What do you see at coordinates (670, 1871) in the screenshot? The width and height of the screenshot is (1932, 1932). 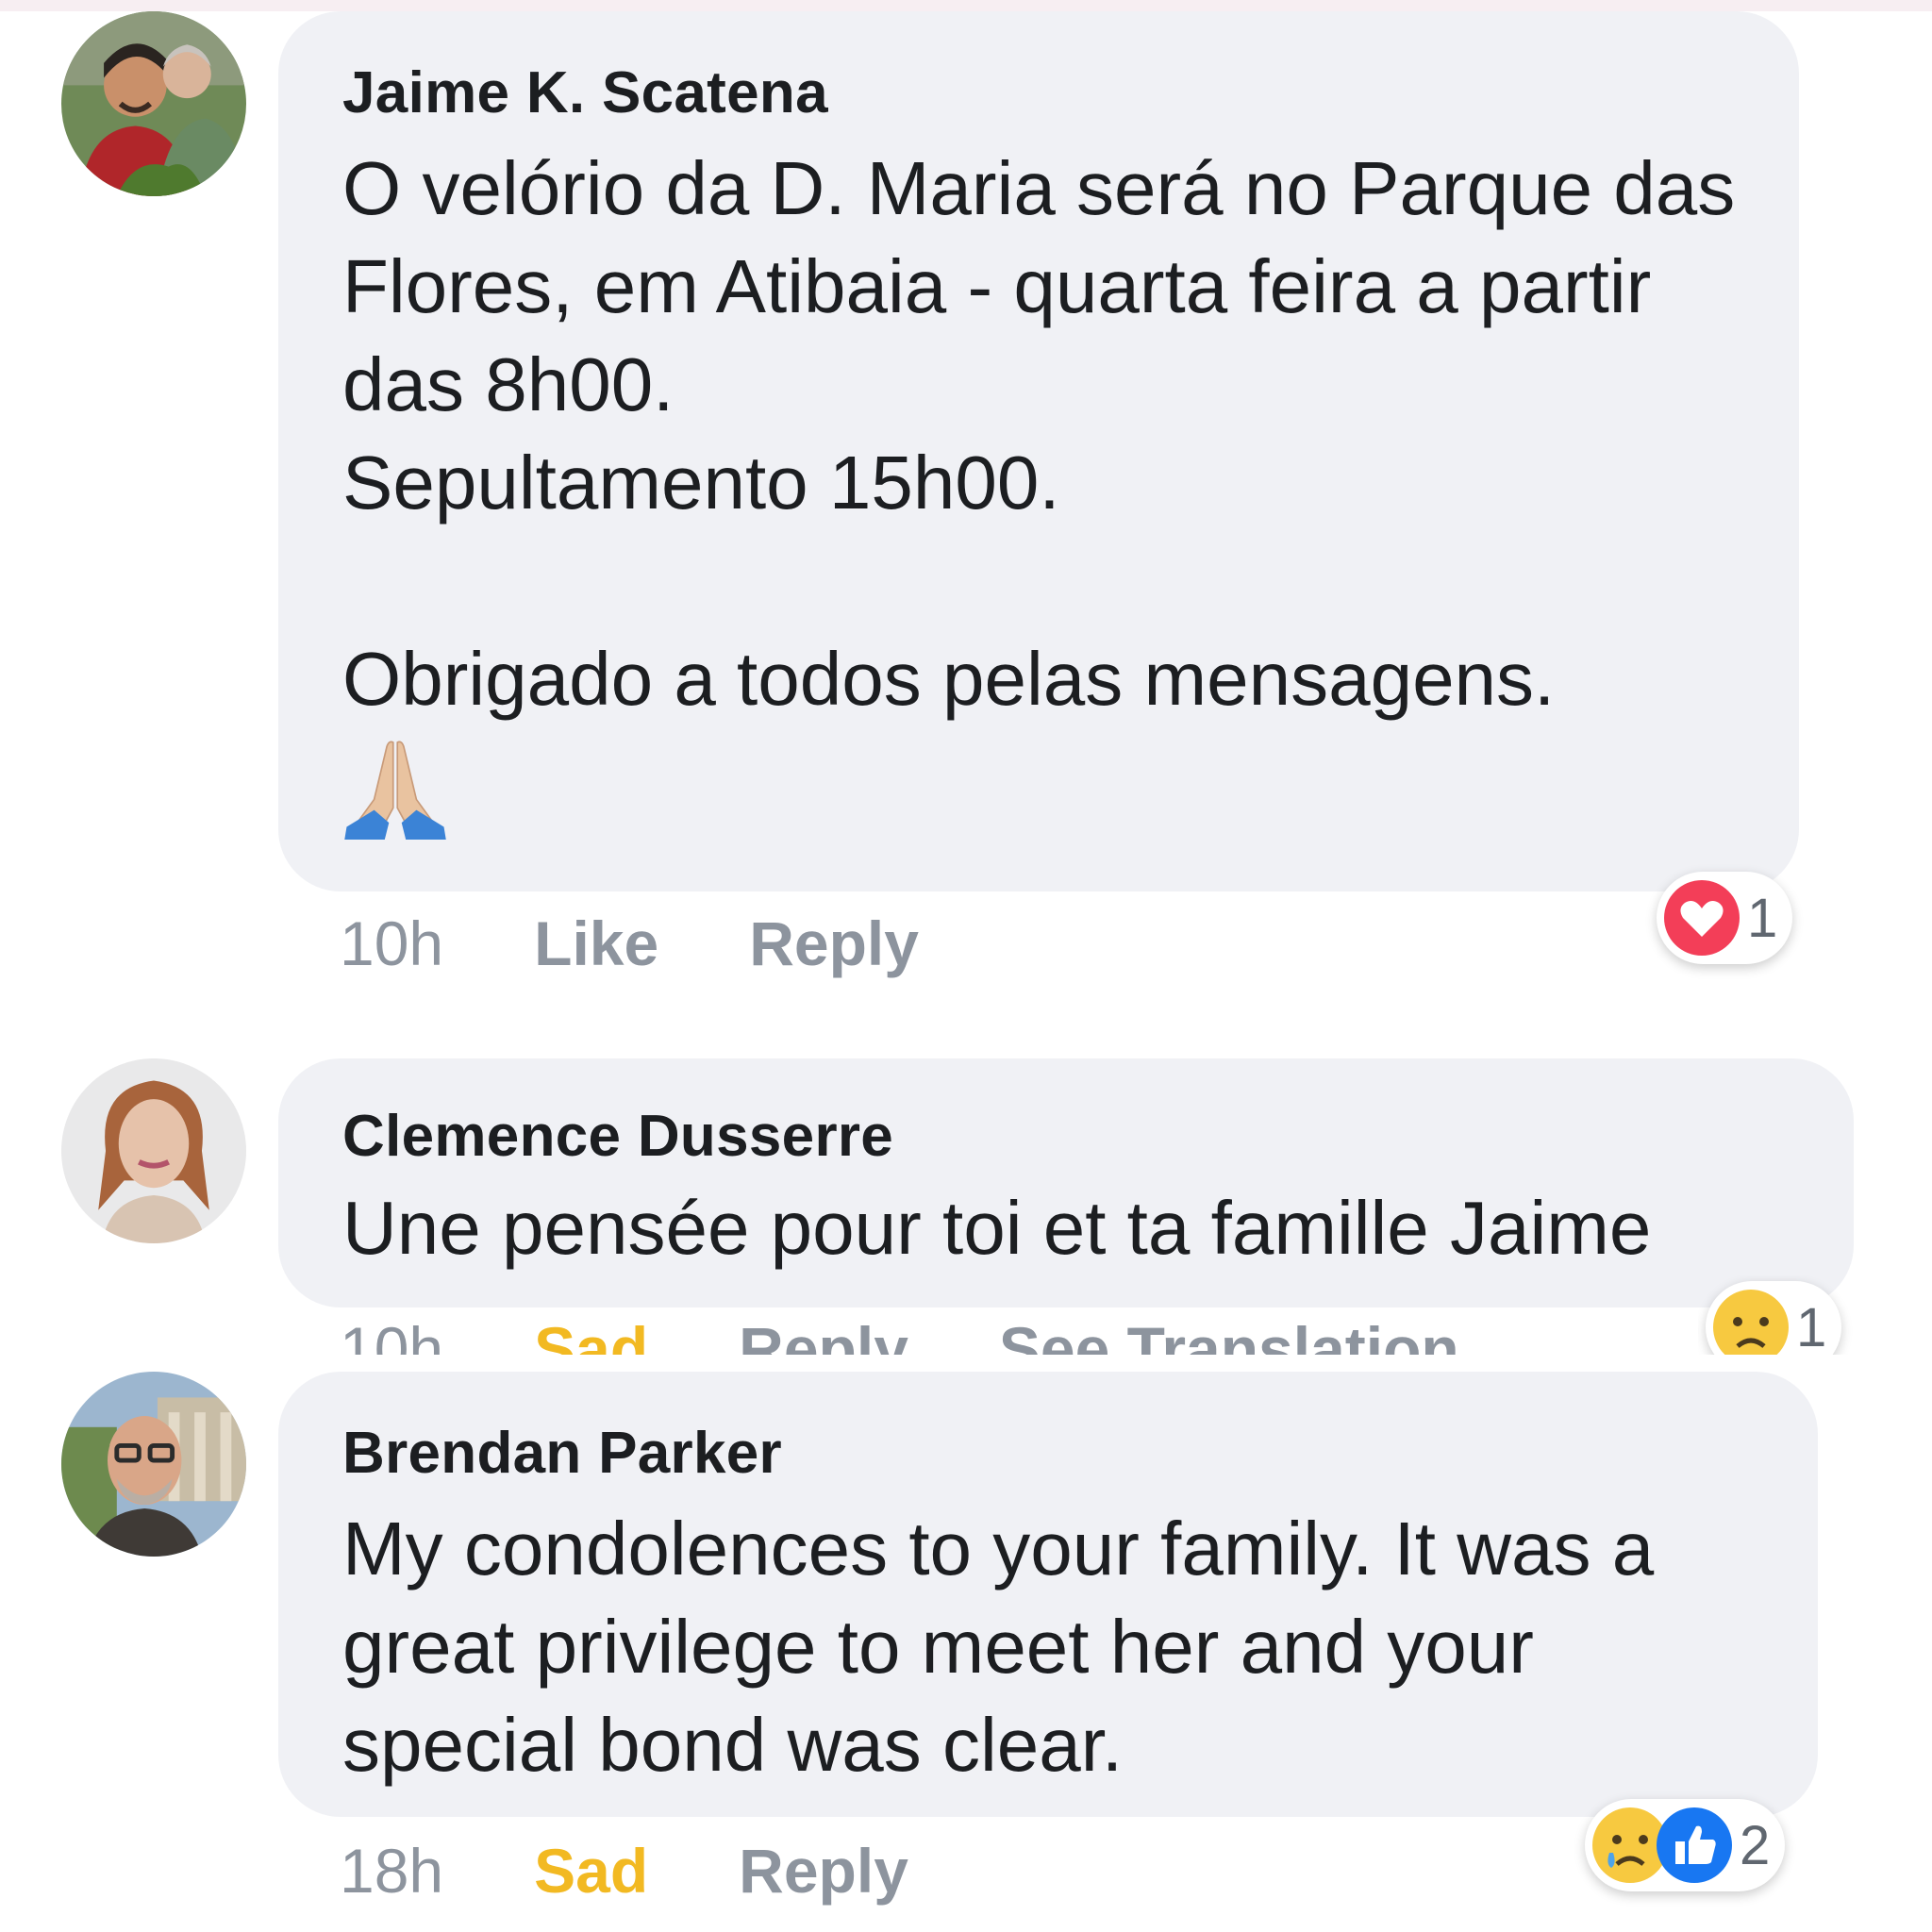 I see `comment-actions: 18h Sad Reply` at bounding box center [670, 1871].